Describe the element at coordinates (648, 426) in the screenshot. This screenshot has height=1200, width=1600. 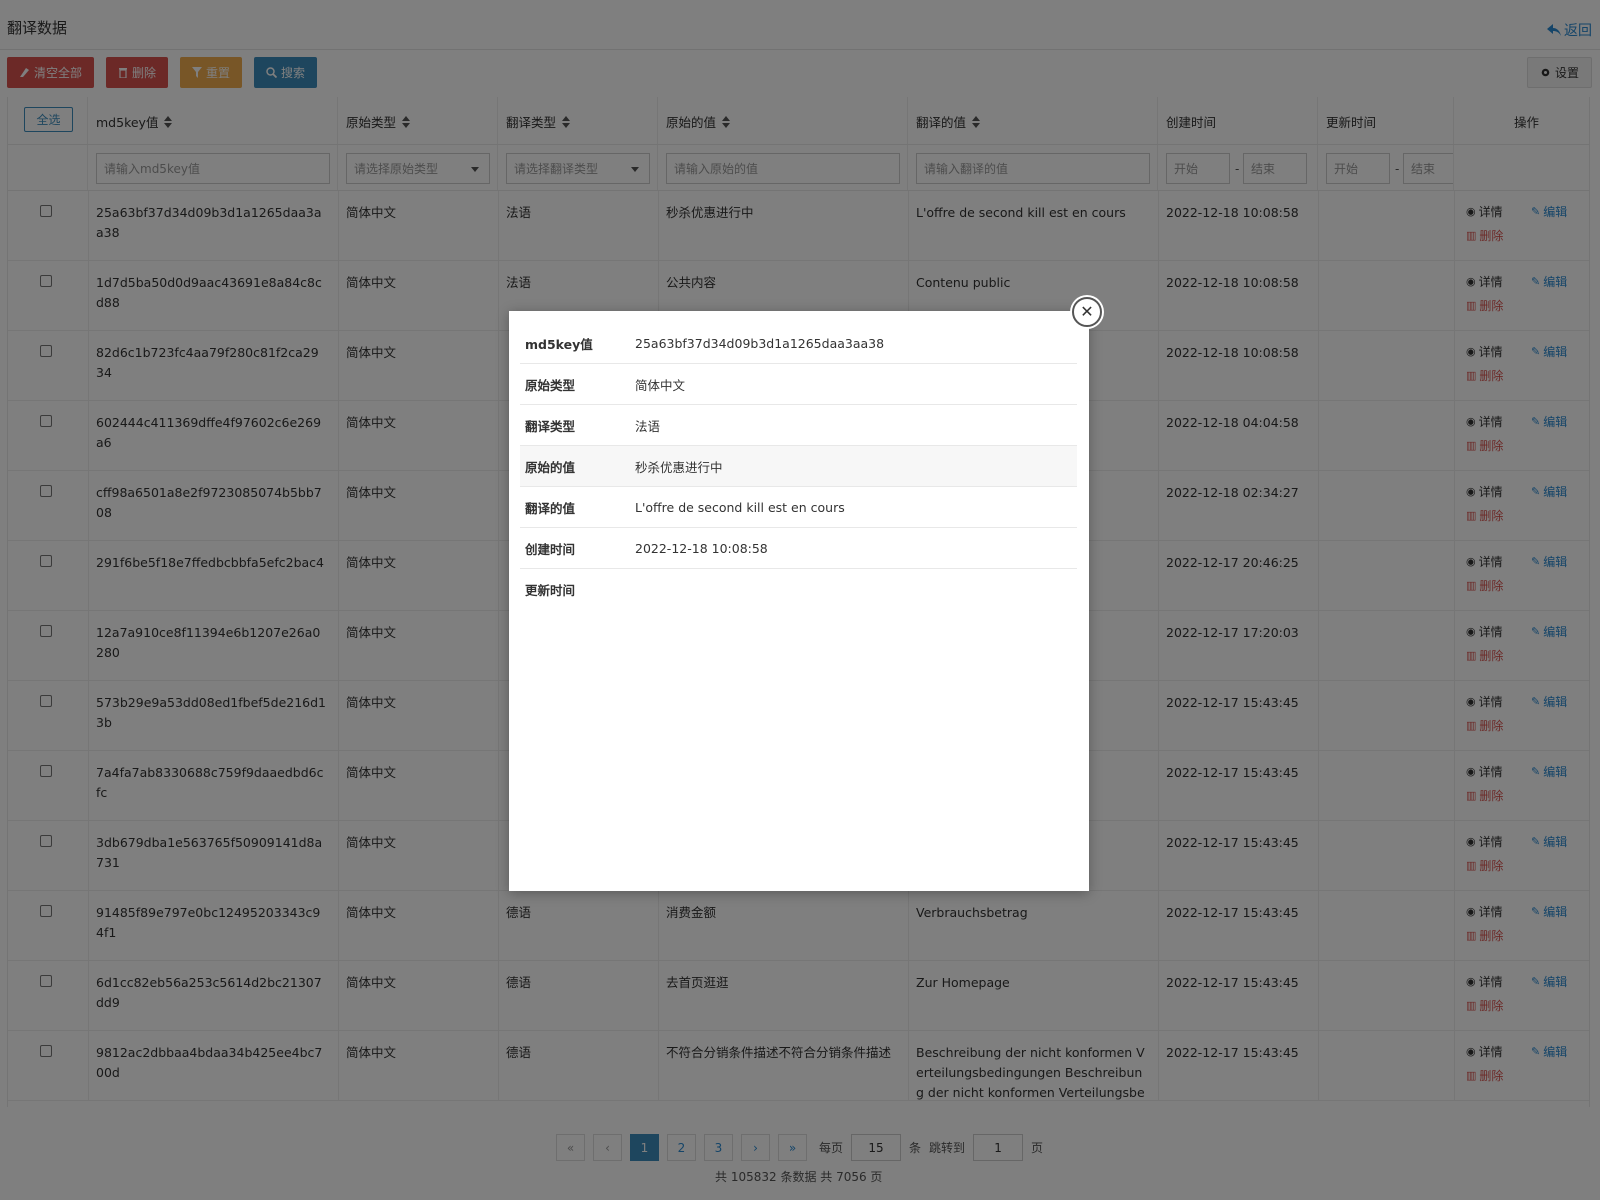
I see `detail-value: 法语` at that location.